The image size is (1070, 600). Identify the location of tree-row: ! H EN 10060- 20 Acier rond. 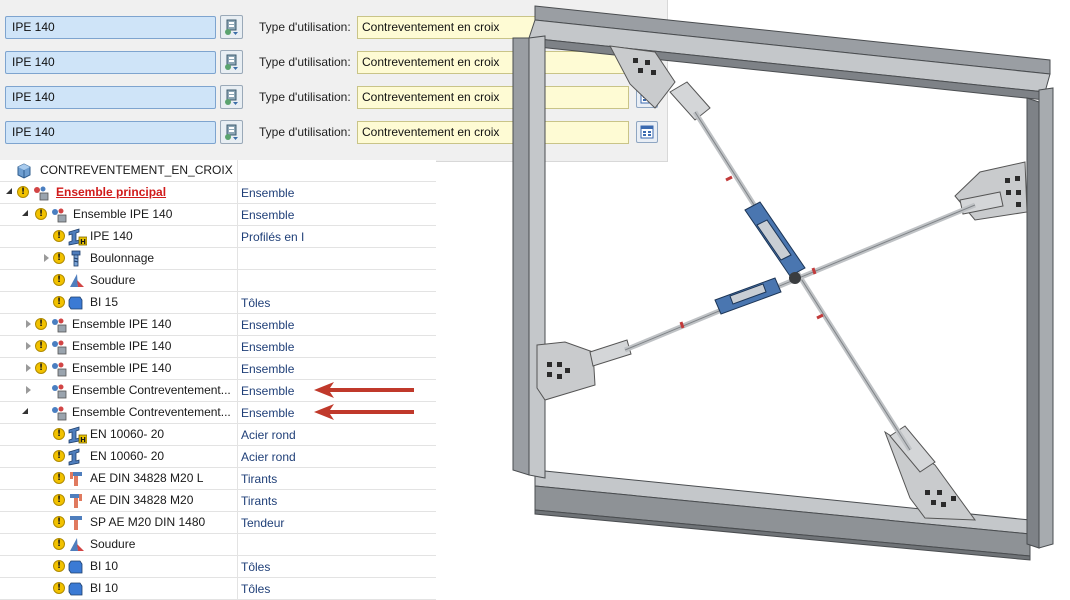
(218, 435).